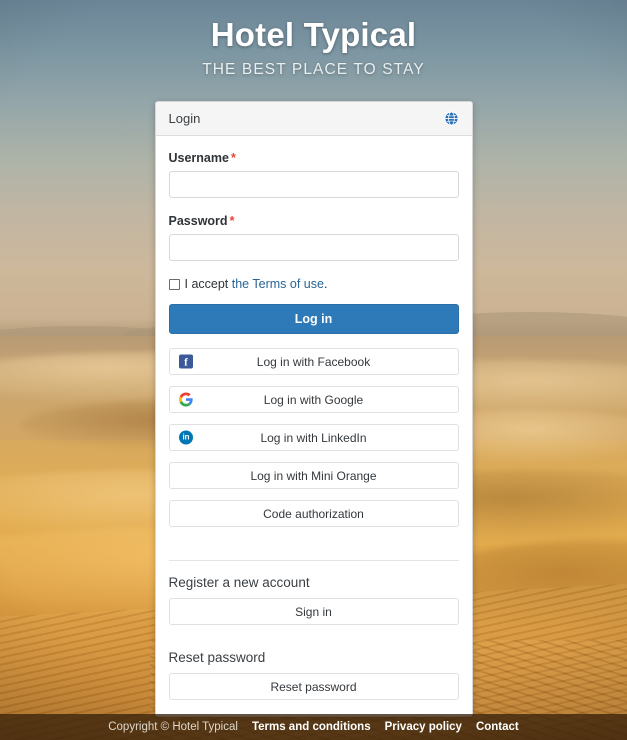 The height and width of the screenshot is (740, 627). Describe the element at coordinates (313, 319) in the screenshot. I see `log-in-button: Log in` at that location.